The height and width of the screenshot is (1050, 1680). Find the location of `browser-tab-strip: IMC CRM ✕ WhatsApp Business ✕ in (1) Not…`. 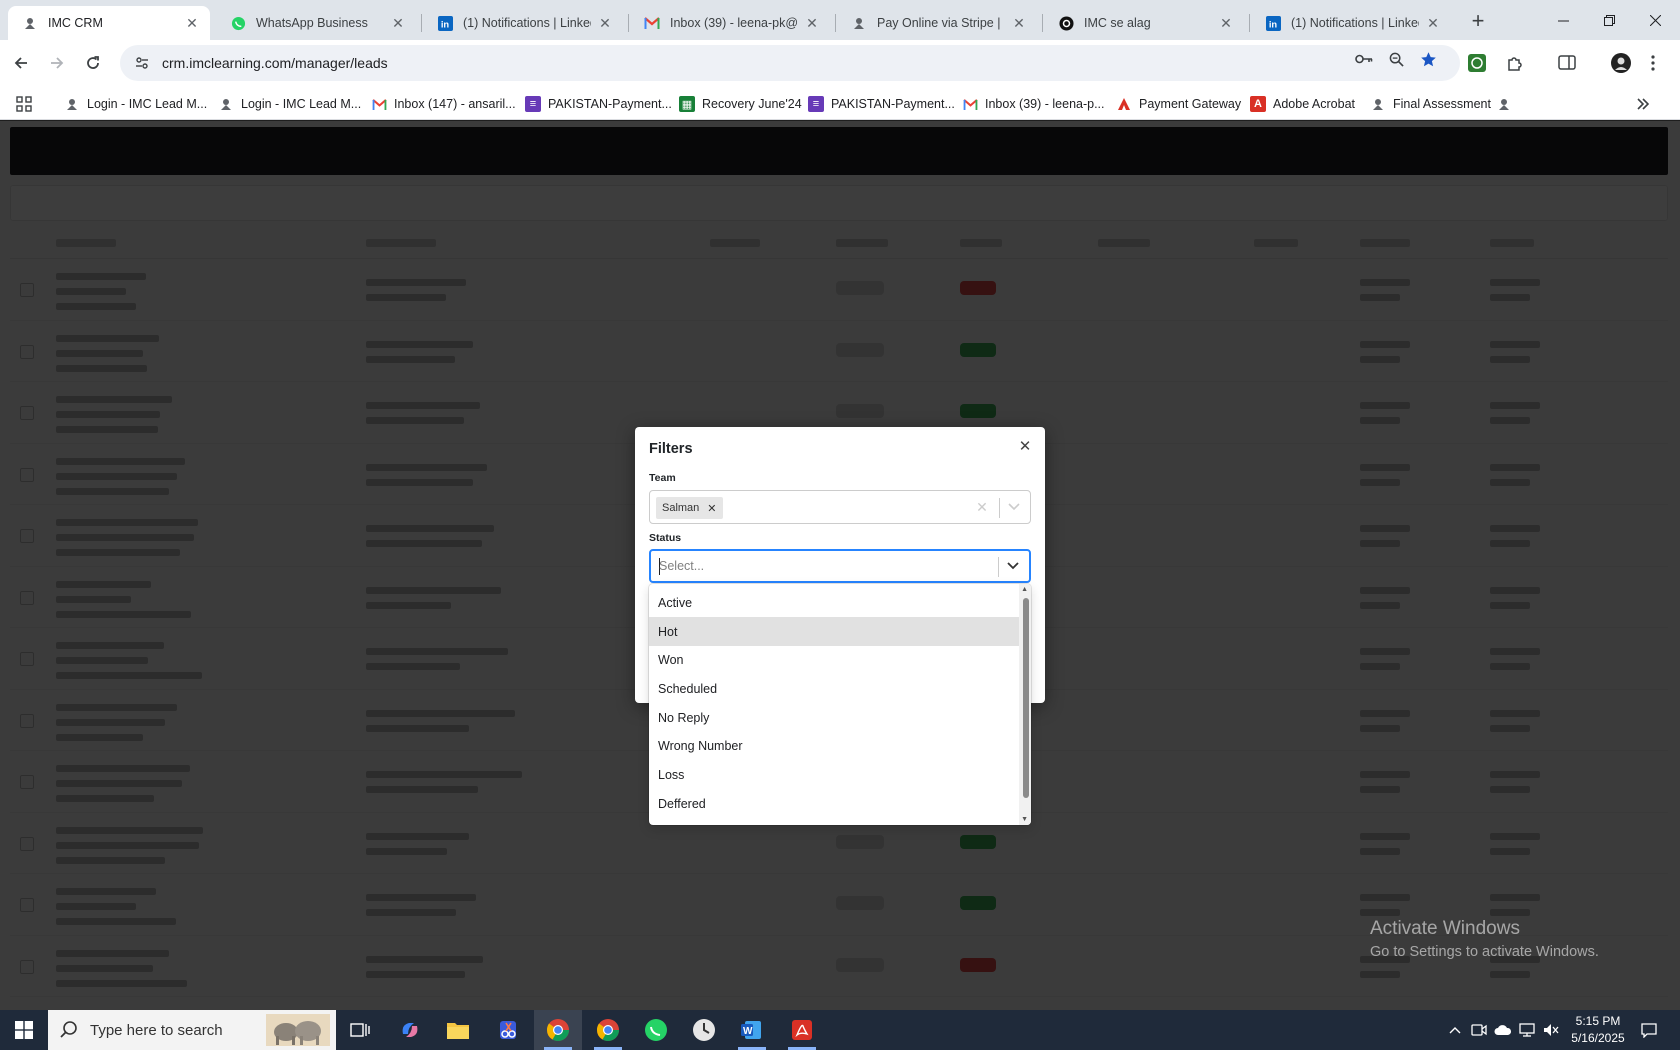

browser-tab-strip: IMC CRM ✕ WhatsApp Business ✕ in (1) Not… is located at coordinates (840, 20).